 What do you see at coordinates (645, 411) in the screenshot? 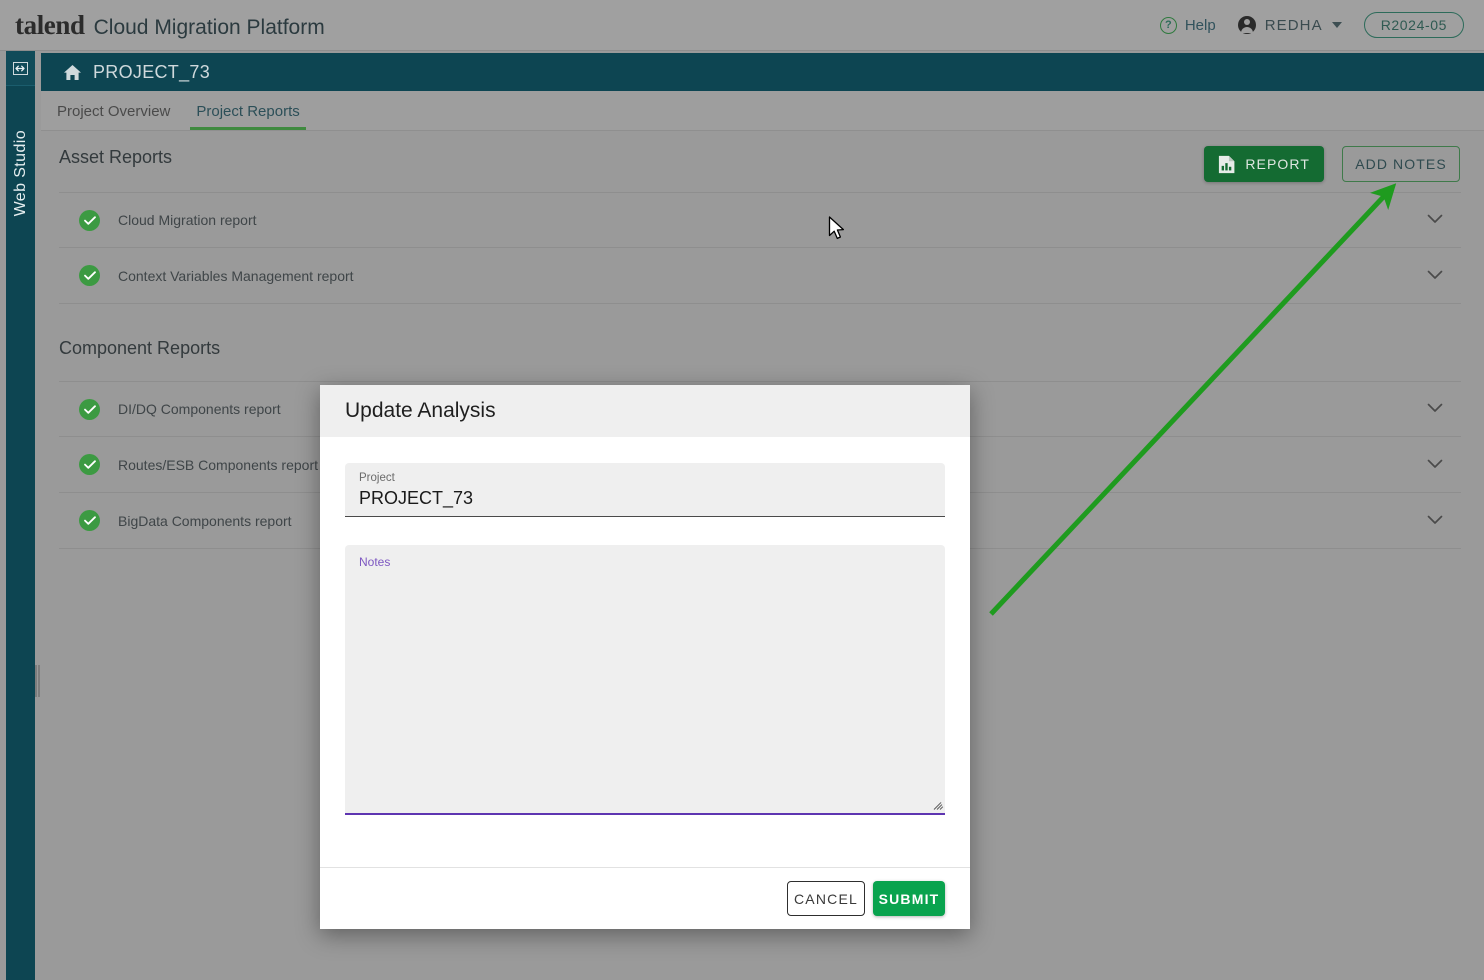
I see `dialog-header: Update Analysis` at bounding box center [645, 411].